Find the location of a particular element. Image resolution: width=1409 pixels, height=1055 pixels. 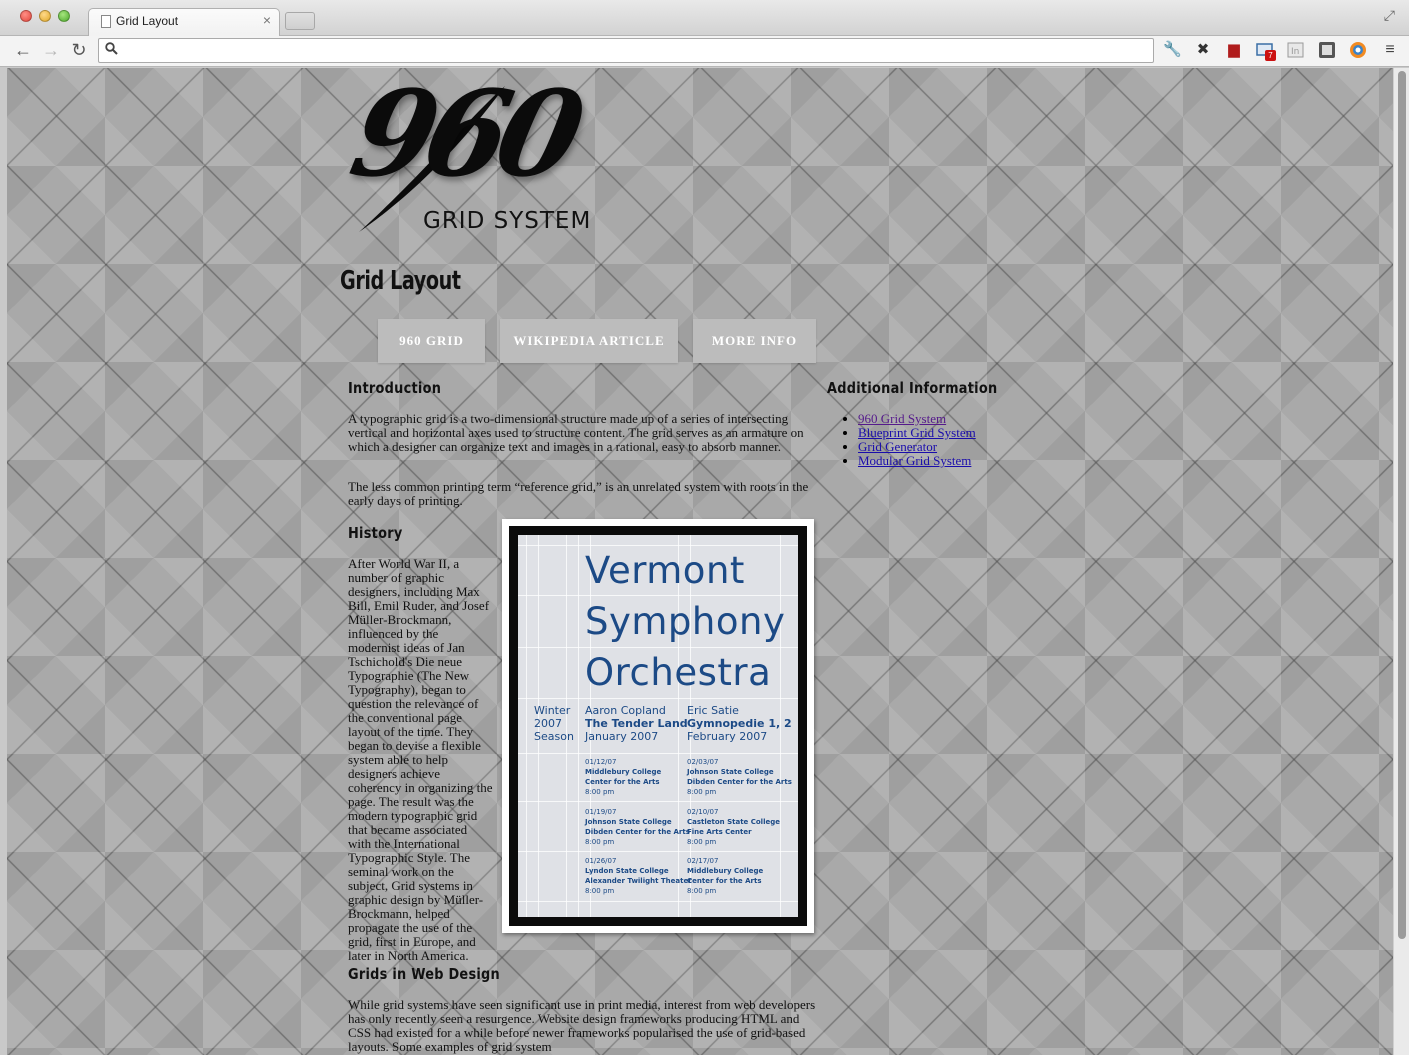

list-item: Grid Generator is located at coordinates (917, 447).